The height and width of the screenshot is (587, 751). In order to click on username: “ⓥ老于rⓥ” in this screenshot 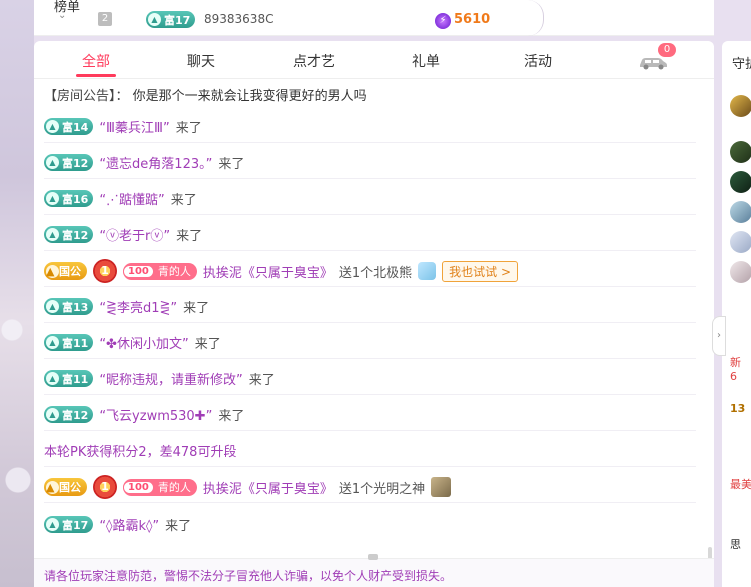, I will do `click(134, 234)`.